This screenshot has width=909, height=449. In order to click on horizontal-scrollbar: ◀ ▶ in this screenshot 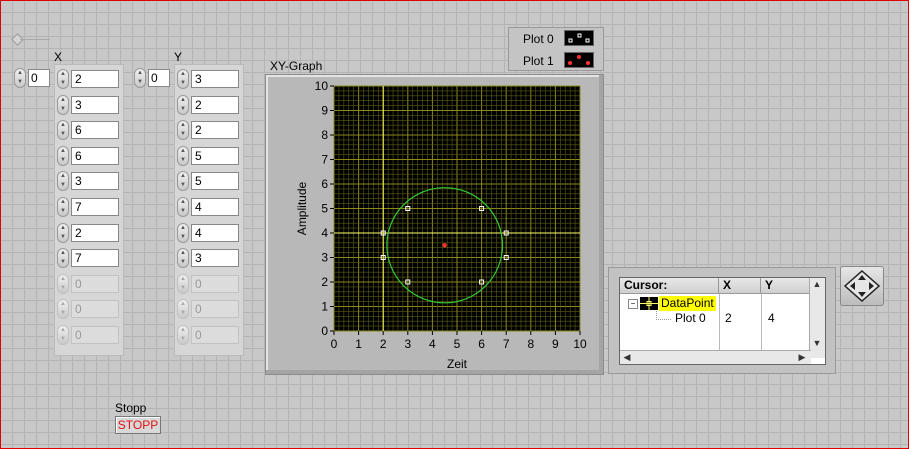, I will do `click(715, 357)`.